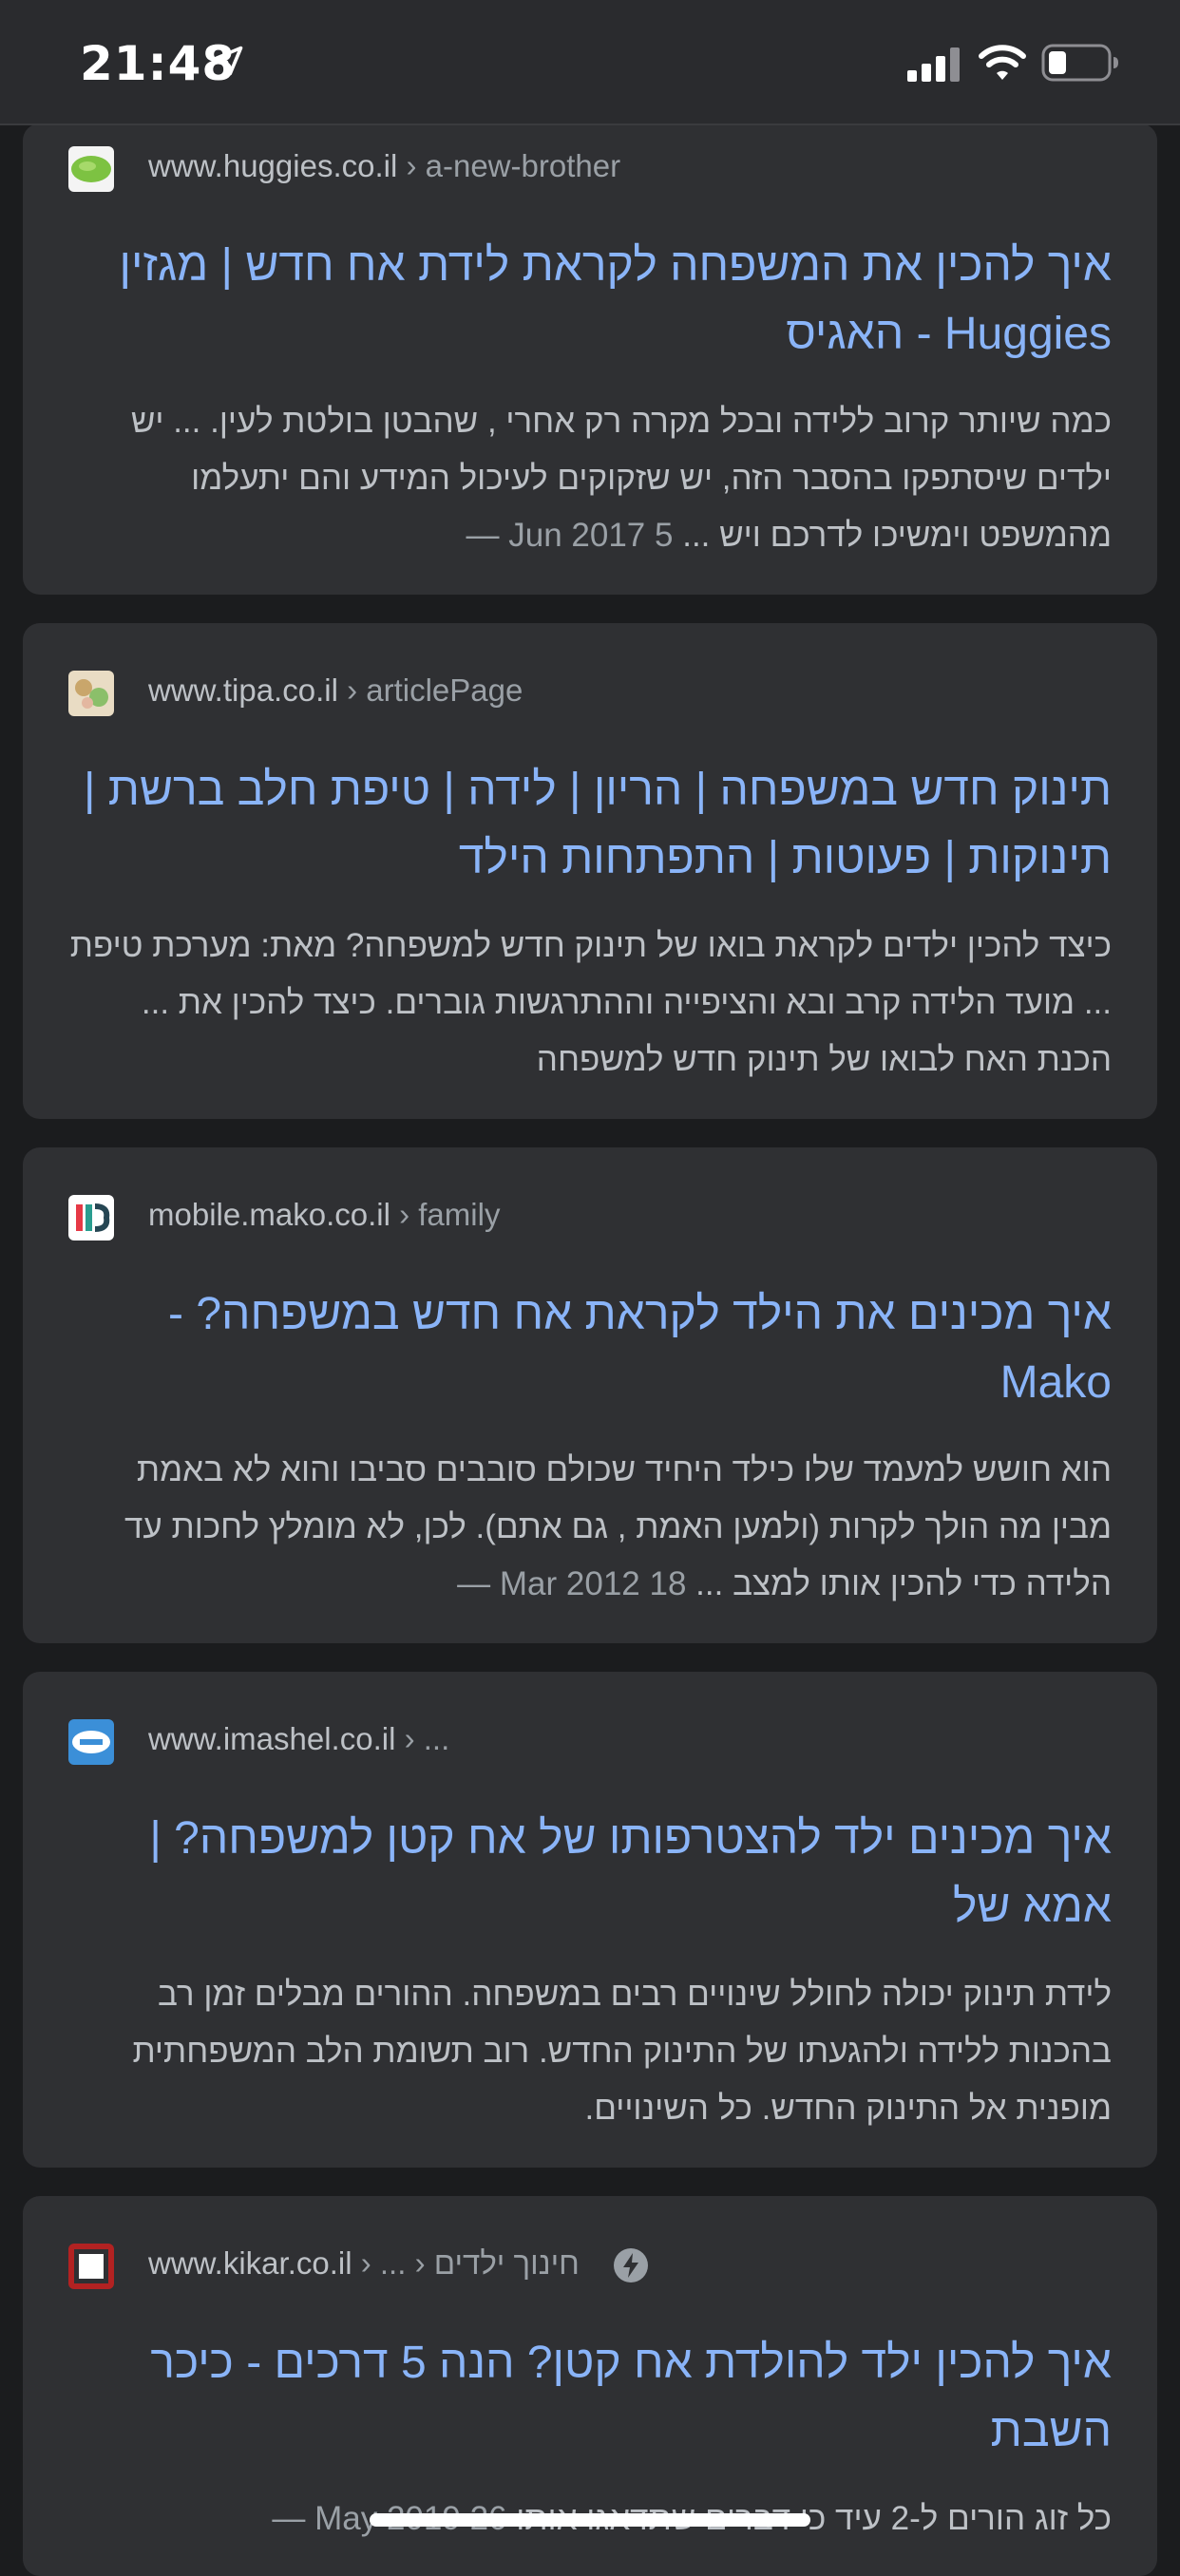  Describe the element at coordinates (91, 693) in the screenshot. I see `tipa-favicon-icon` at that location.